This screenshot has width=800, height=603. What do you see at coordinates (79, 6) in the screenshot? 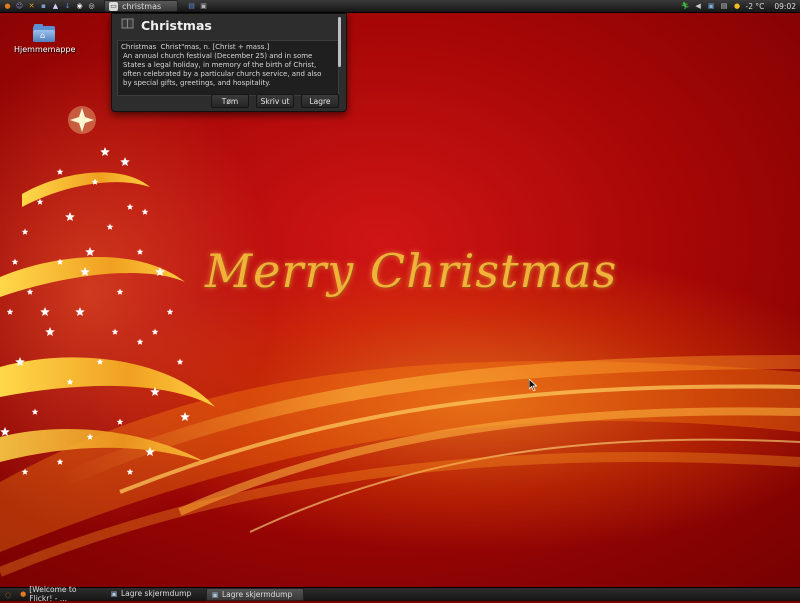
I see `disc-icon: ◉` at bounding box center [79, 6].